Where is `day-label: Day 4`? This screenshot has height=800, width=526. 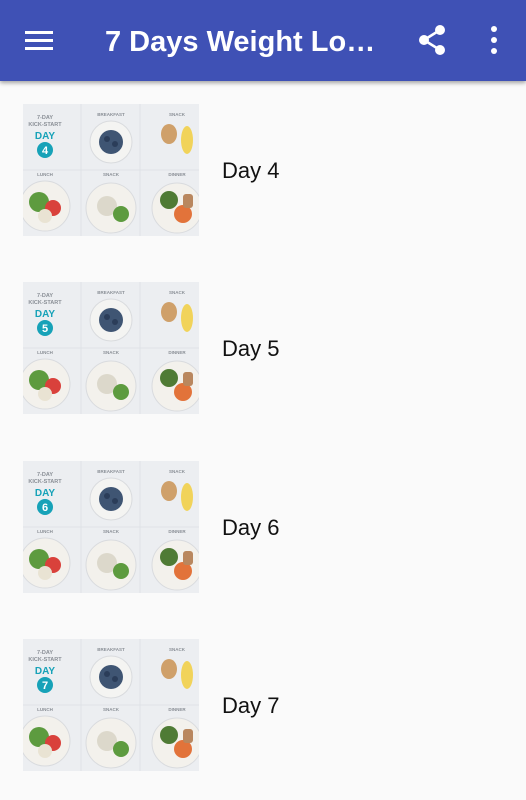 day-label: Day 4 is located at coordinates (251, 170).